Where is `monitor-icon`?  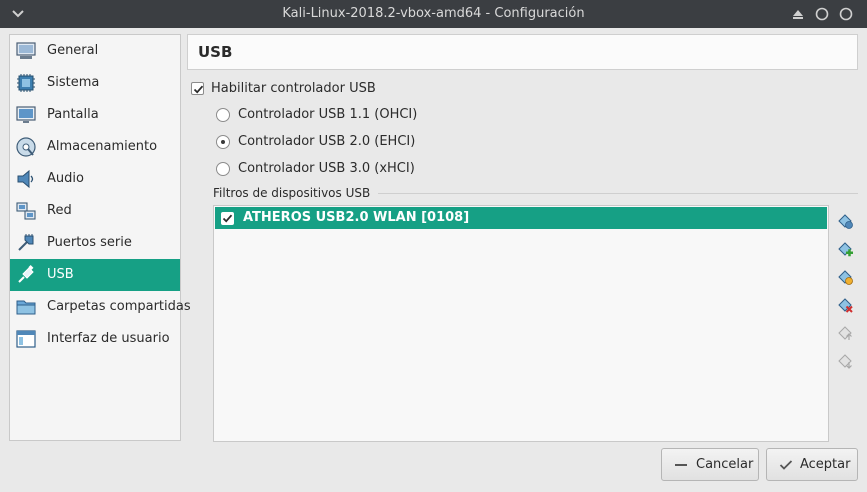 monitor-icon is located at coordinates (26, 50).